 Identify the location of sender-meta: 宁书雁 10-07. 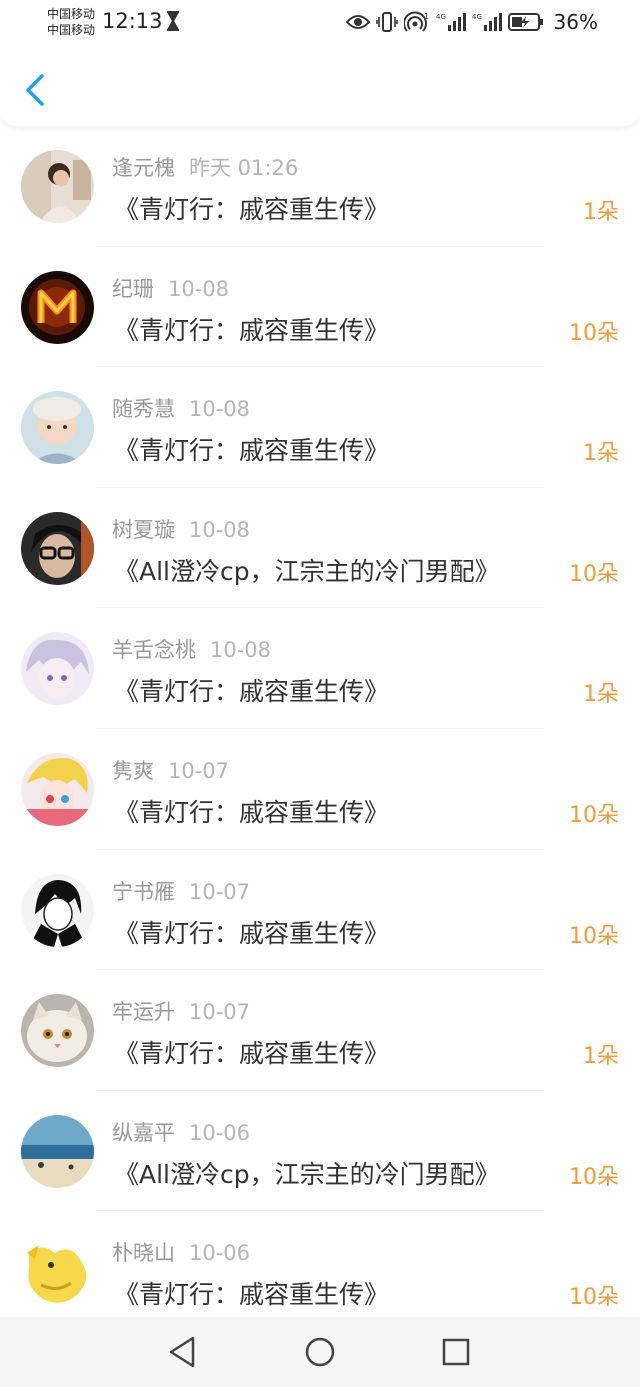
(181, 891).